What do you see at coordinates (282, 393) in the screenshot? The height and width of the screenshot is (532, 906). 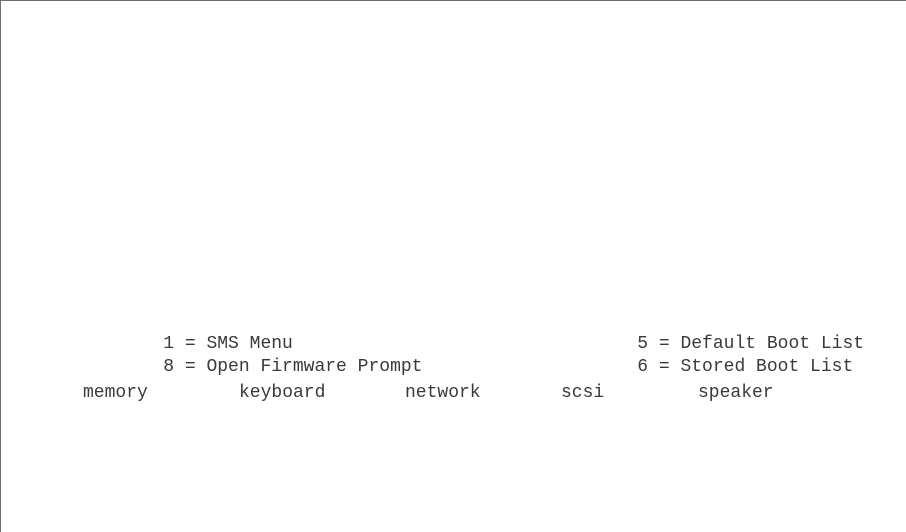 I see `device-keyboard: keyboard` at bounding box center [282, 393].